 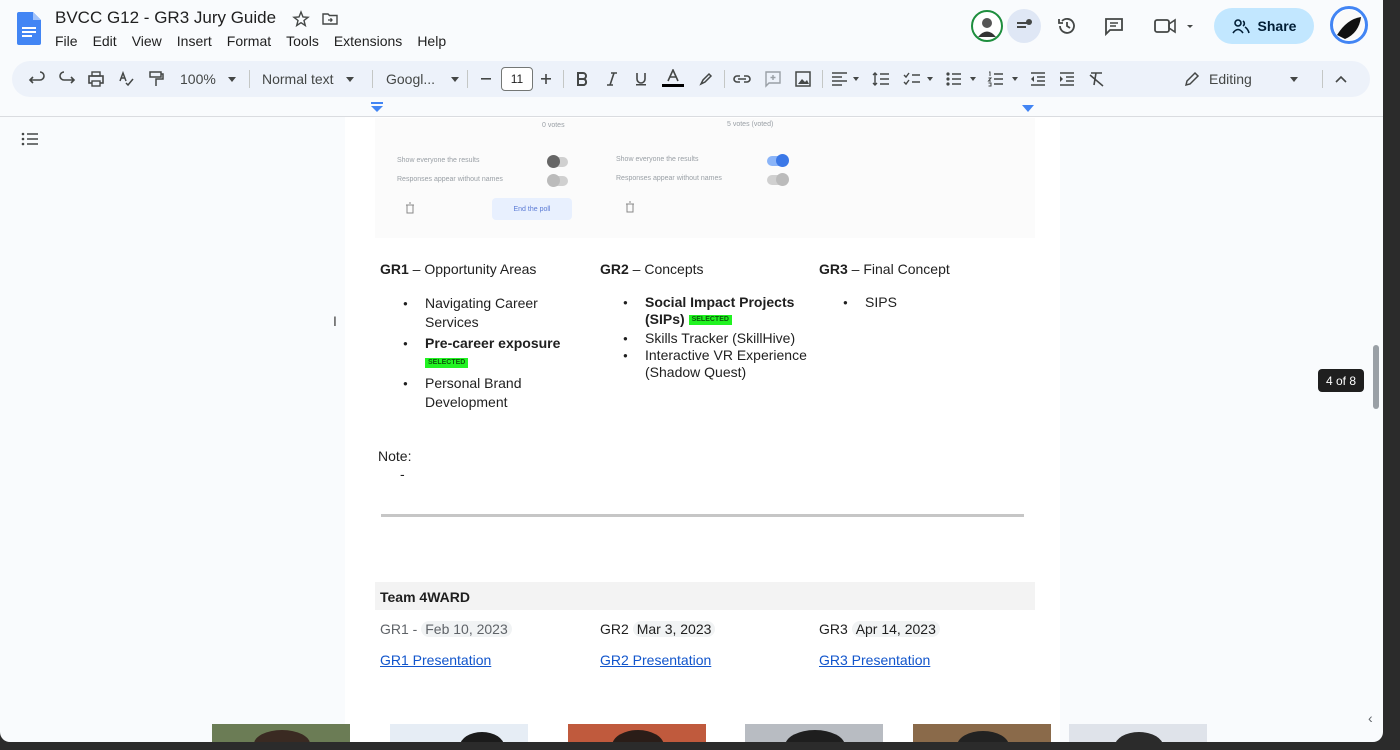 I want to click on link-icon, so click(x=742, y=79).